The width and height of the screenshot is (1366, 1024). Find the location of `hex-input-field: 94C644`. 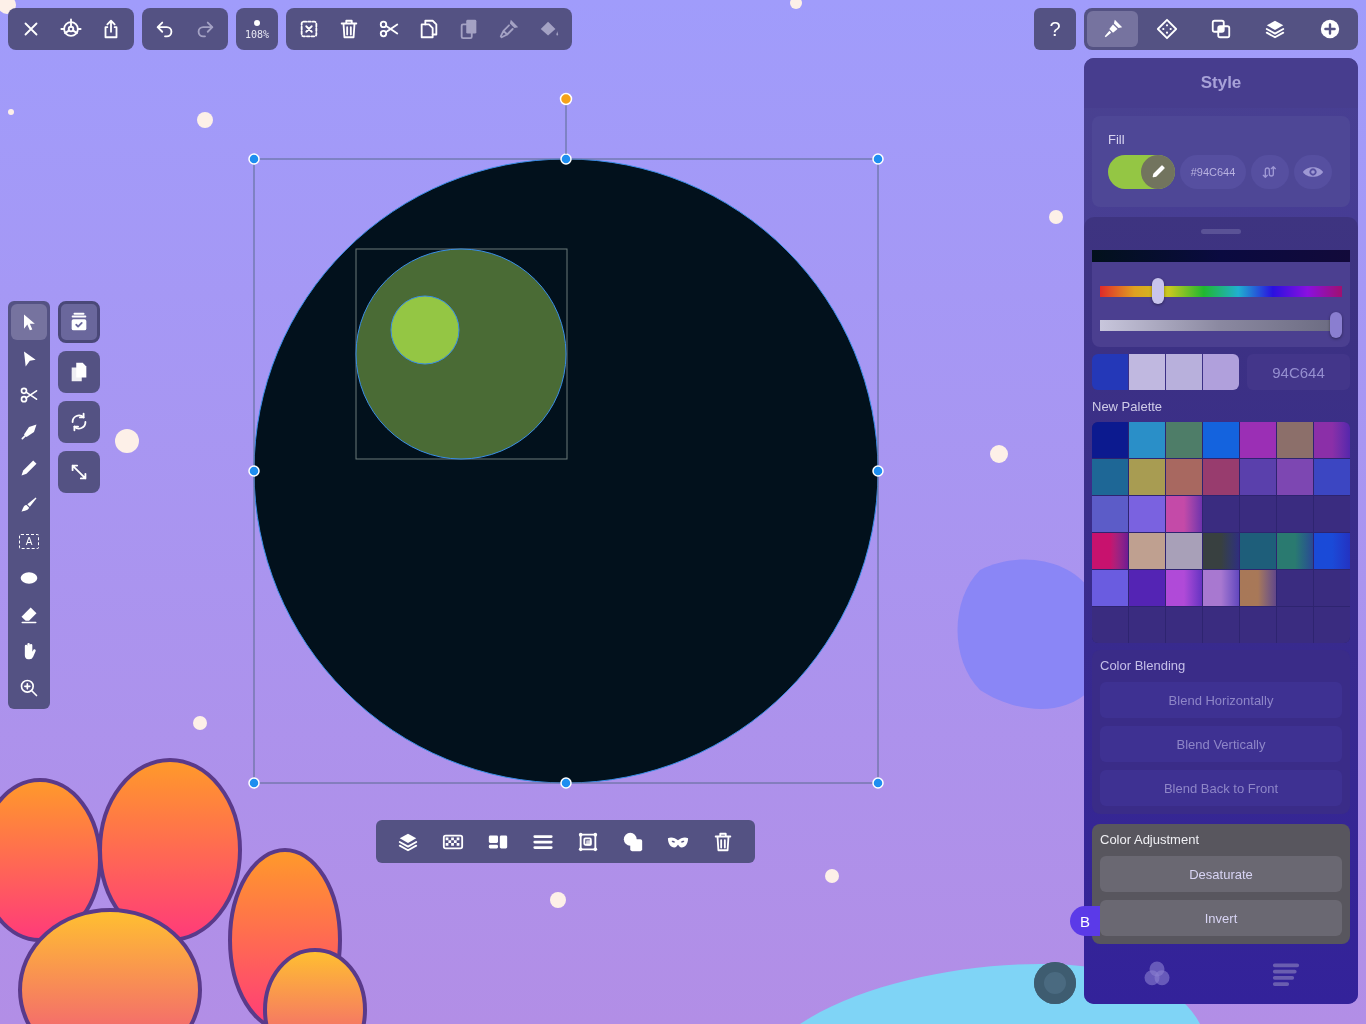

hex-input-field: 94C644 is located at coordinates (1298, 372).